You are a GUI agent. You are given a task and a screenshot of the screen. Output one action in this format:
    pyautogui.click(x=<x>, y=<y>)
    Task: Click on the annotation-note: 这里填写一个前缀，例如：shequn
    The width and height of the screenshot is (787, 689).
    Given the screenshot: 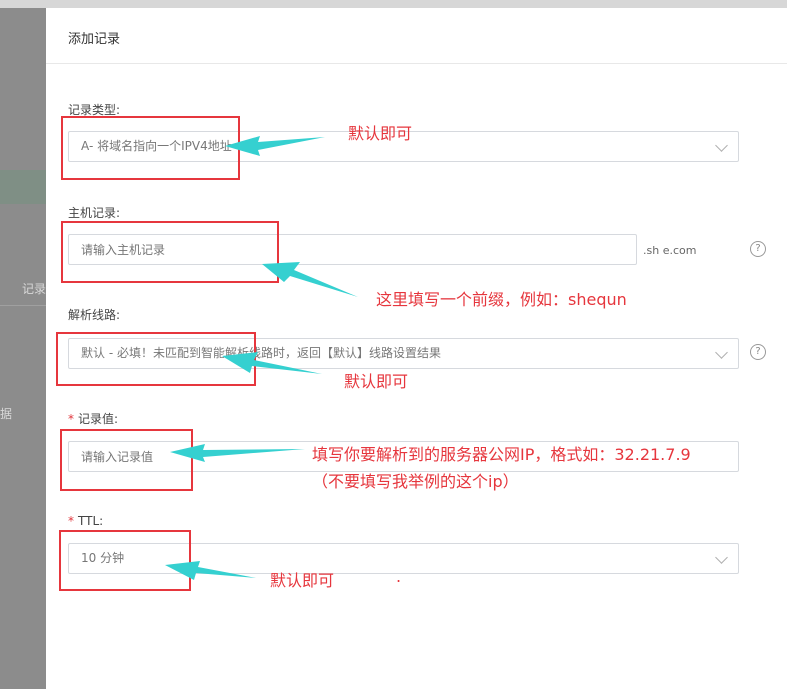 What is the action you would take?
    pyautogui.click(x=501, y=299)
    